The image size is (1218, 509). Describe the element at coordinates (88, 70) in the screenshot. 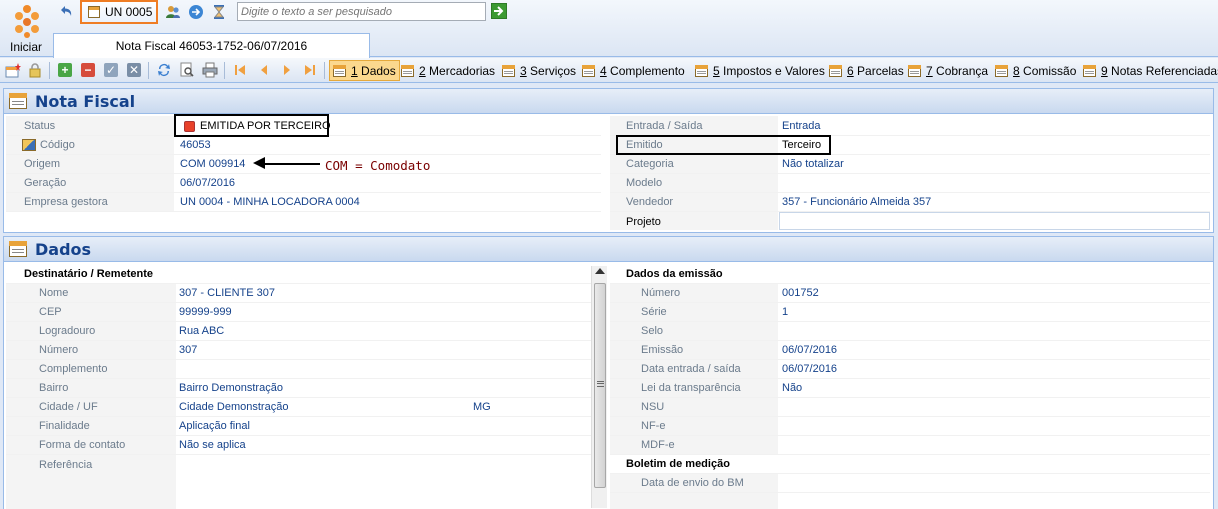

I see `remove-button: −` at that location.